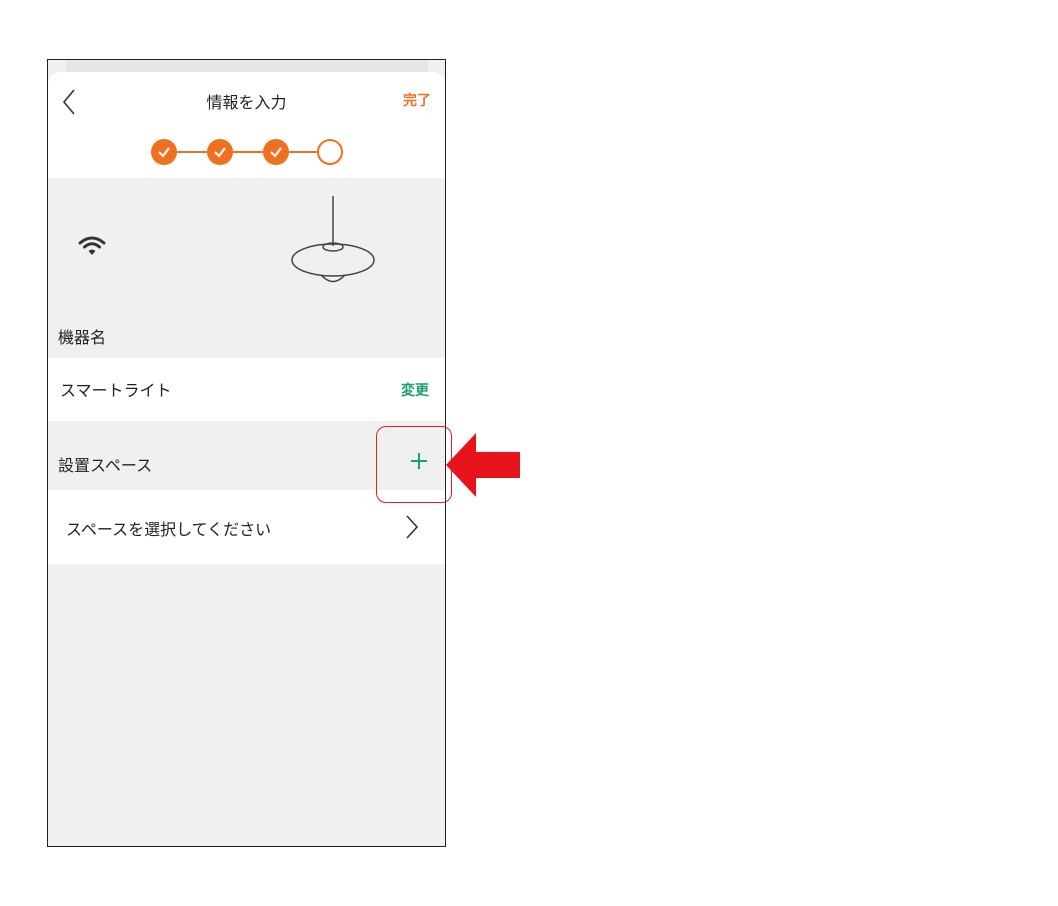 The width and height of the screenshot is (1058, 906). Describe the element at coordinates (414, 464) in the screenshot. I see `highlight-box` at that location.